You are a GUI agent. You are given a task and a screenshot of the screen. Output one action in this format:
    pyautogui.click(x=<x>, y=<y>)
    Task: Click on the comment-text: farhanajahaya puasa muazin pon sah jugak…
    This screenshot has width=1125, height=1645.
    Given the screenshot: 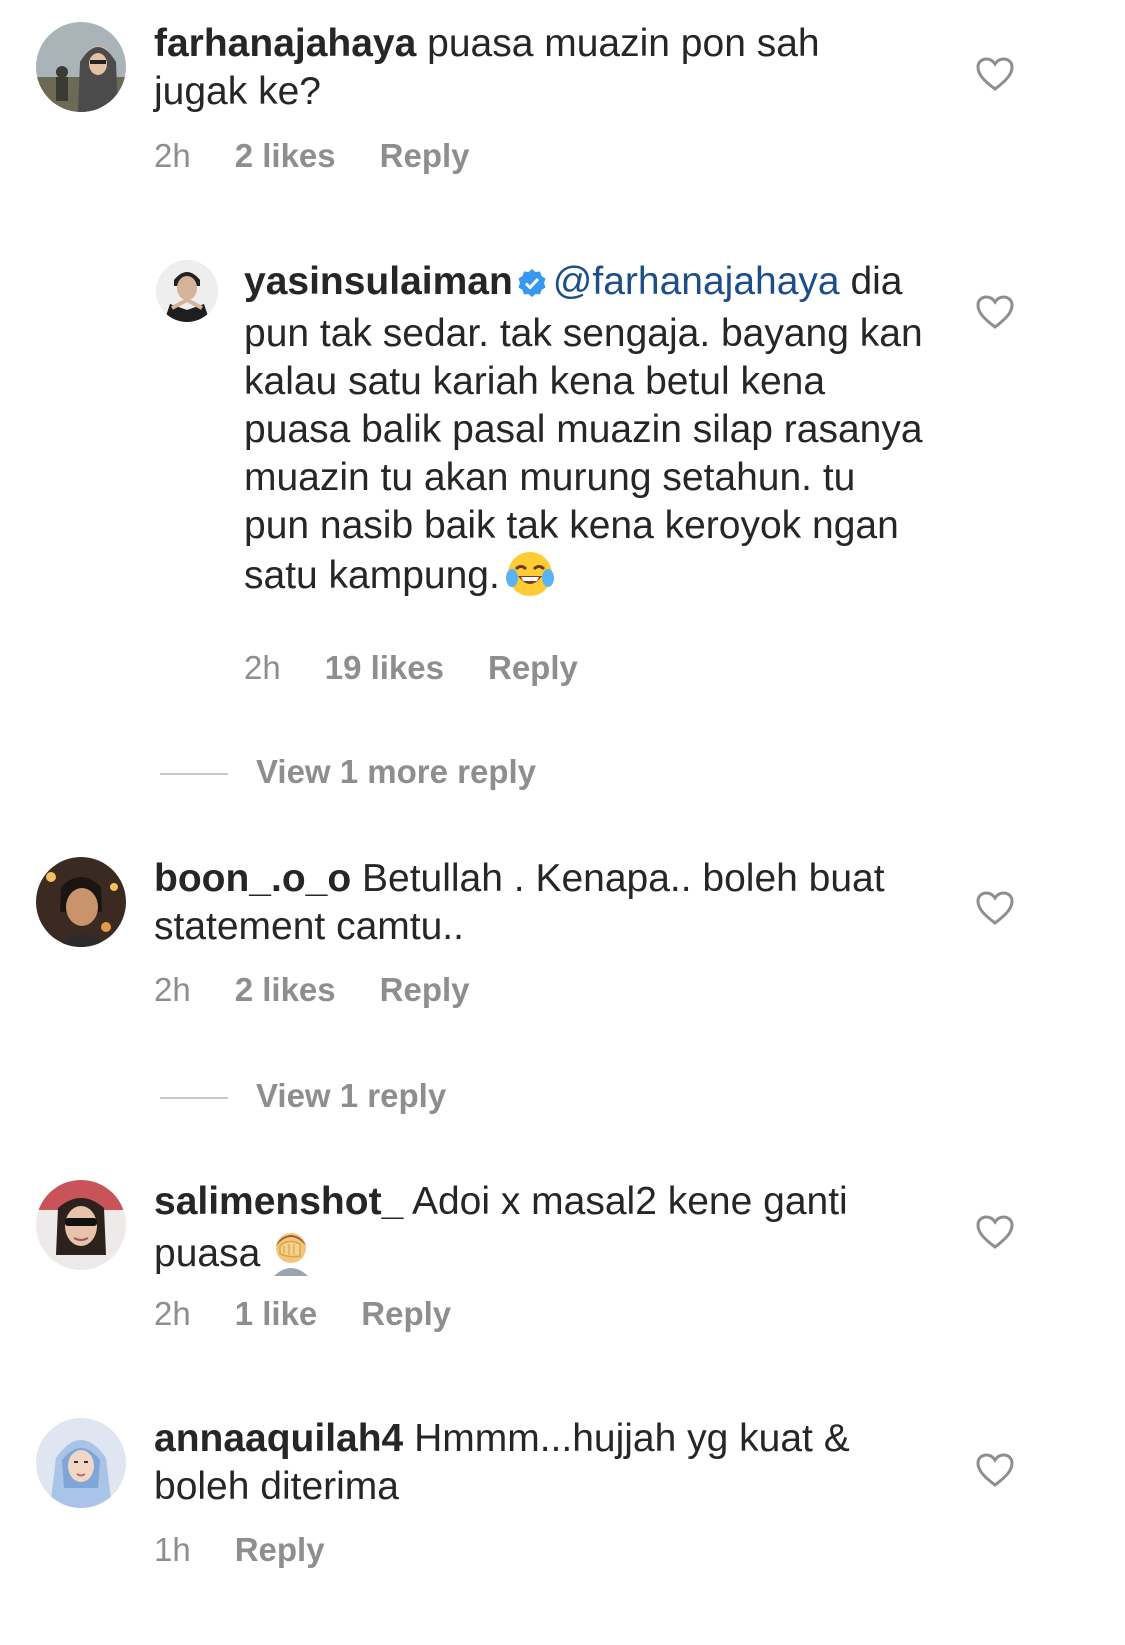 What is the action you would take?
    pyautogui.click(x=534, y=68)
    